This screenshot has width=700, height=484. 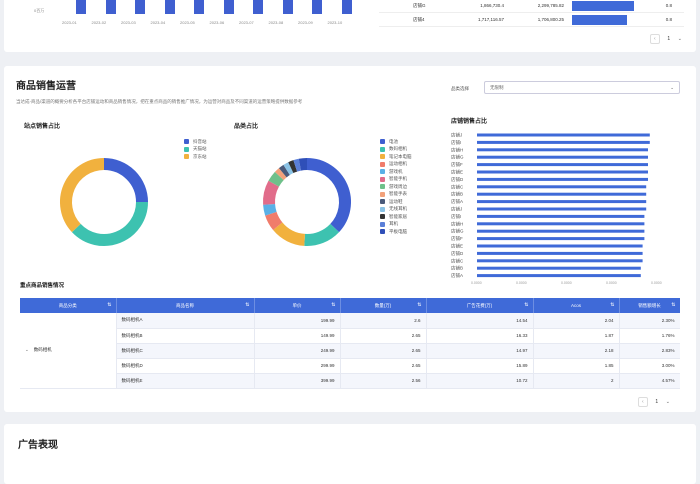 What do you see at coordinates (576, 321) in the screenshot?
I see `table-cell: 2.04` at bounding box center [576, 321].